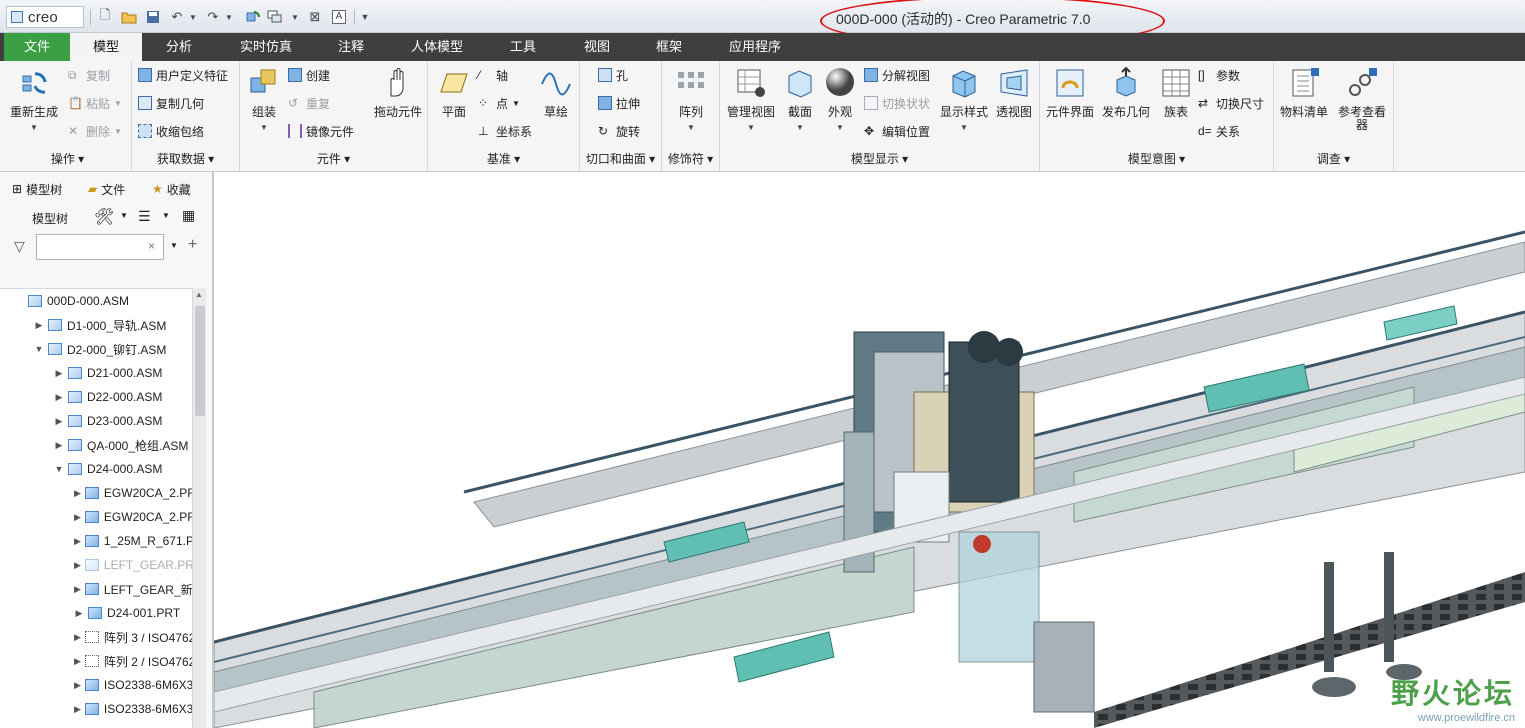 The height and width of the screenshot is (728, 1525). Describe the element at coordinates (89, 75) in the screenshot. I see `copy-button: ⧉ 复制` at that location.